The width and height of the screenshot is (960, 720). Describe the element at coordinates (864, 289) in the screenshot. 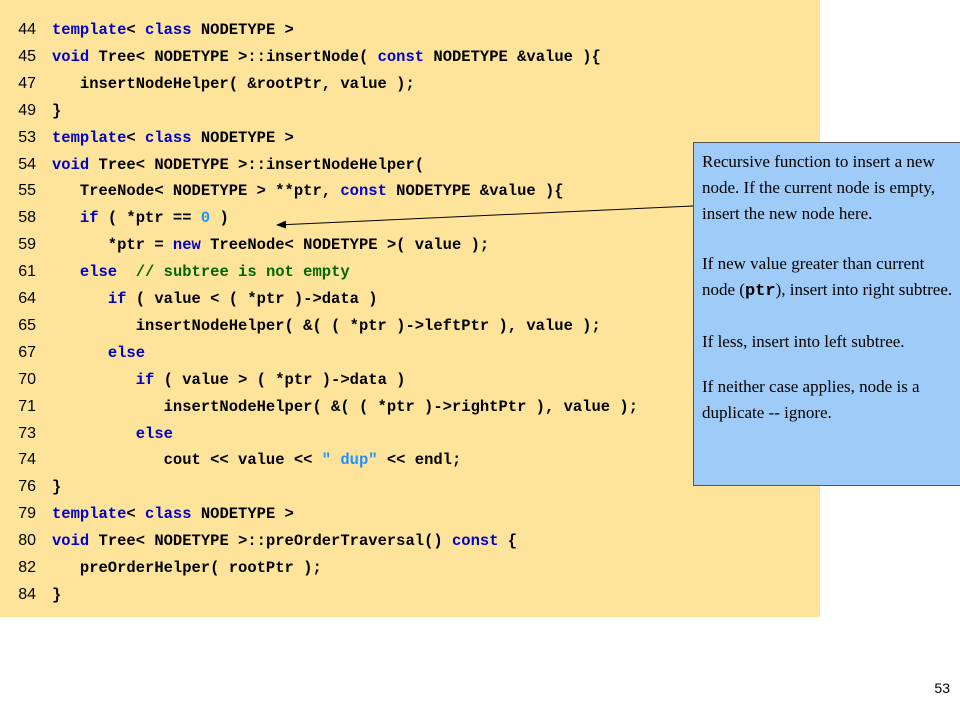

I see `callout-p2-text-end: ), insert into right subtree.` at that location.